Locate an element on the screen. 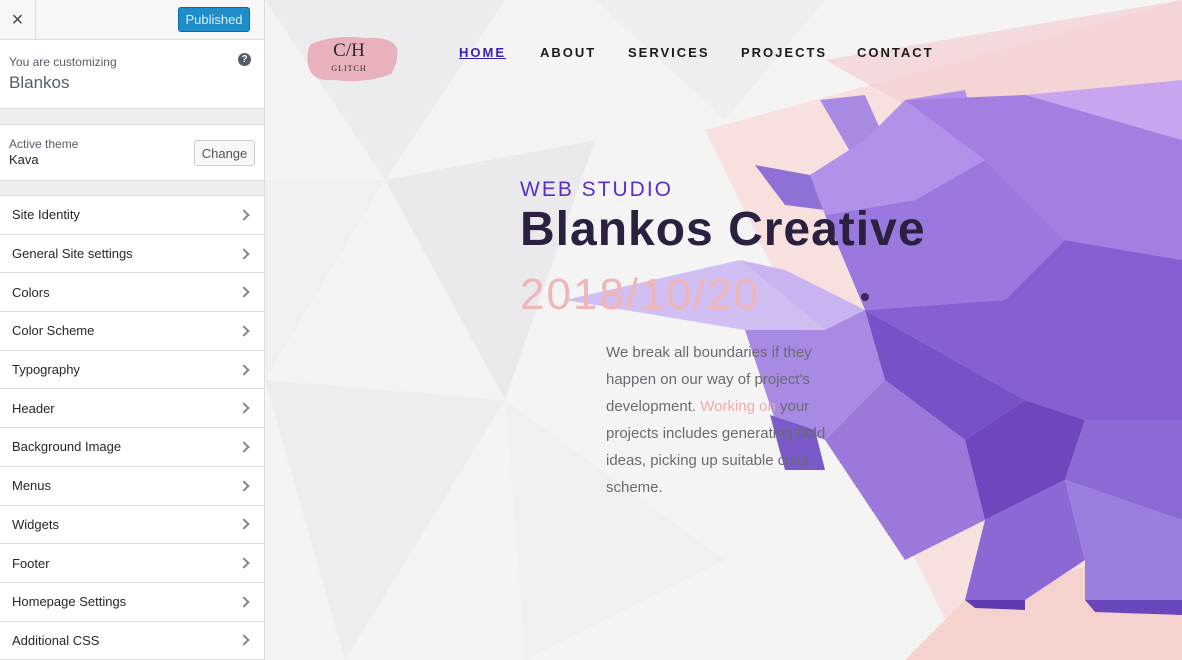 The height and width of the screenshot is (660, 1182). hero-desc-accent: Working on is located at coordinates (738, 406).